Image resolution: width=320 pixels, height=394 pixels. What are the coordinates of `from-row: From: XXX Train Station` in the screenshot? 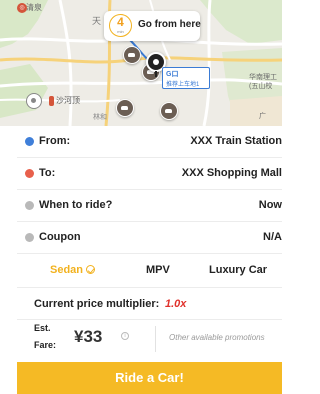 It's located at (149, 142).